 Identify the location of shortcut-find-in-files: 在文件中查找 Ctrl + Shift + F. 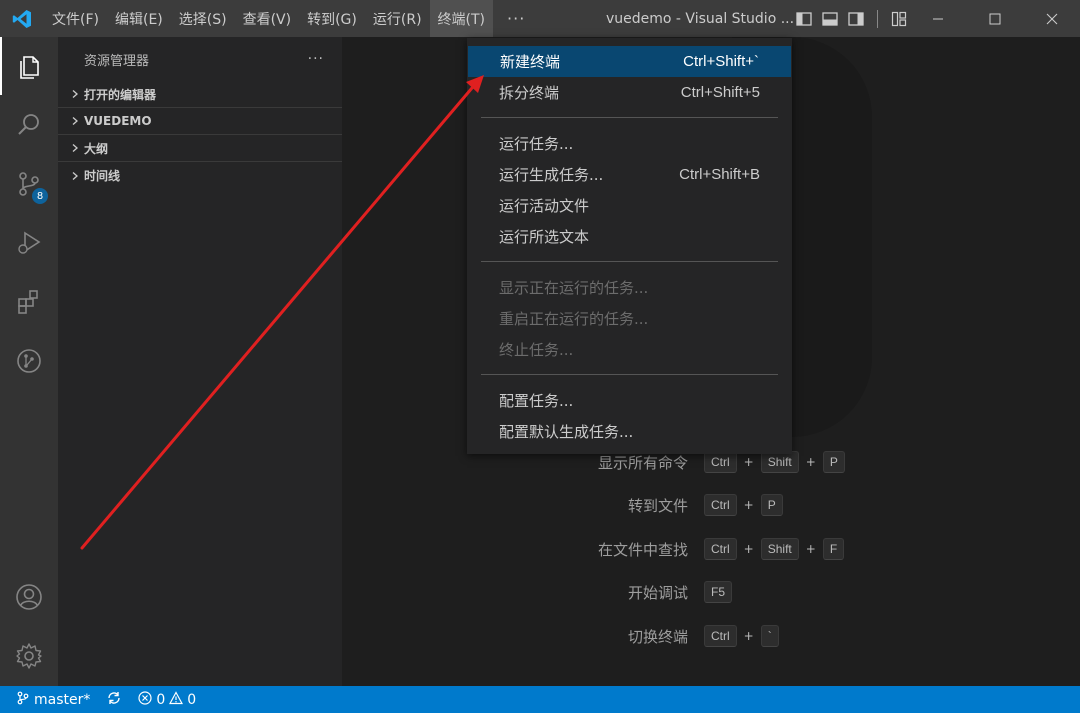
(711, 549).